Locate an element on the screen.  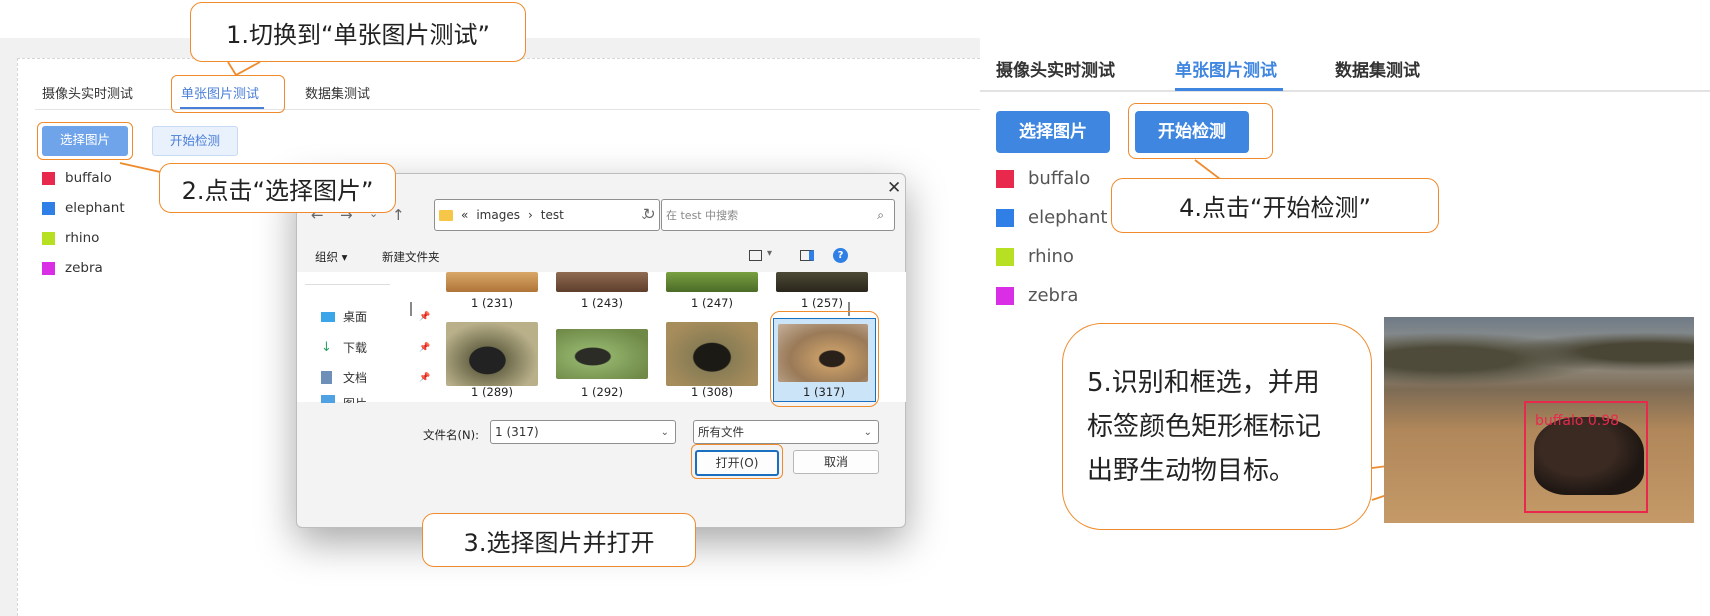
nav-pictures: 图片 is located at coordinates (344, 399).